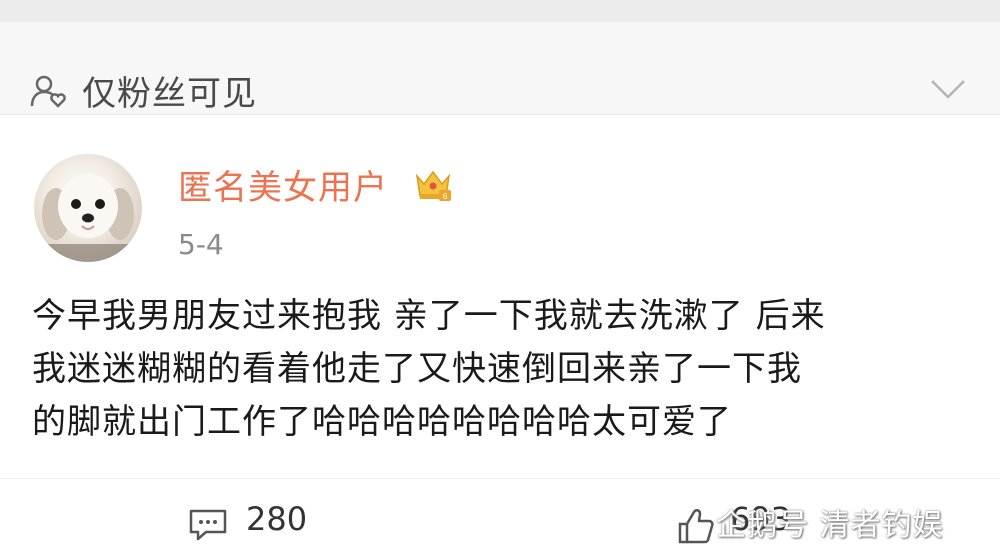  What do you see at coordinates (500, 478) in the screenshot?
I see `footer-divider` at bounding box center [500, 478].